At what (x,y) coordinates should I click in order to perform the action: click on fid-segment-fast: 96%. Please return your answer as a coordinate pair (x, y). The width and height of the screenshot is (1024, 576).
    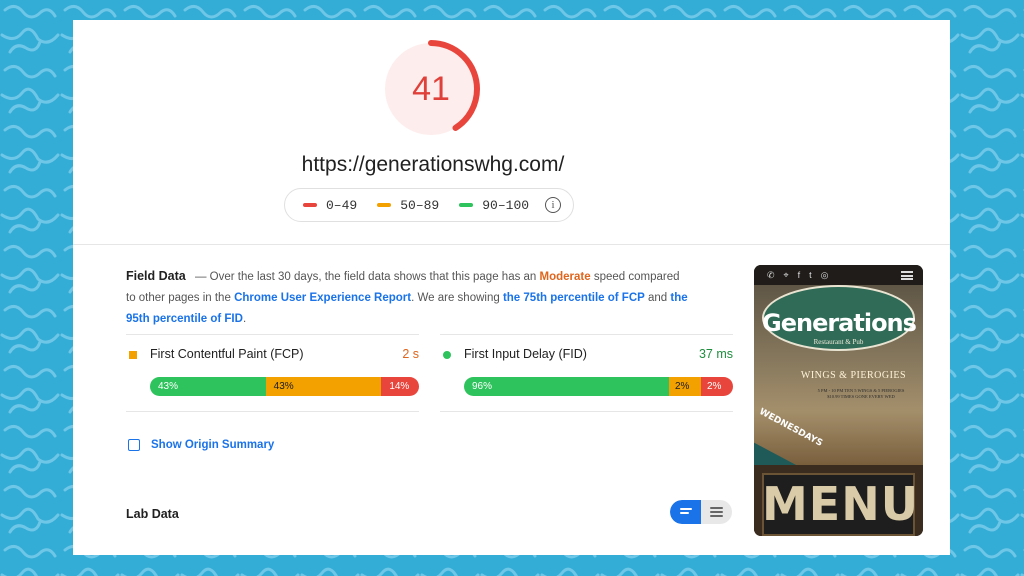
    Looking at the image, I should click on (566, 386).